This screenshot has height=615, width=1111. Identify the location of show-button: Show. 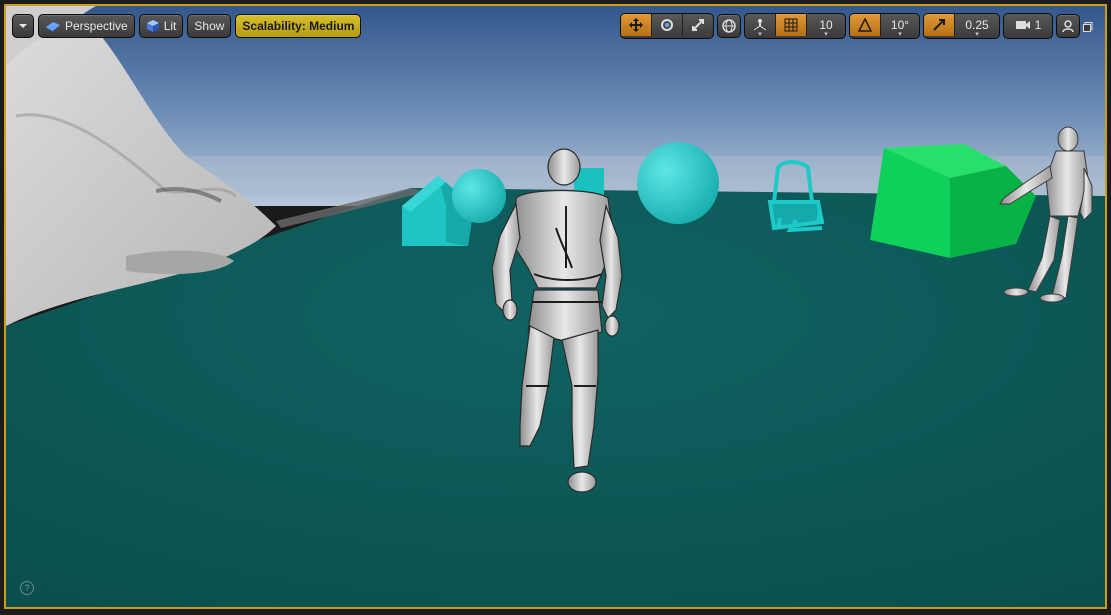
(209, 26).